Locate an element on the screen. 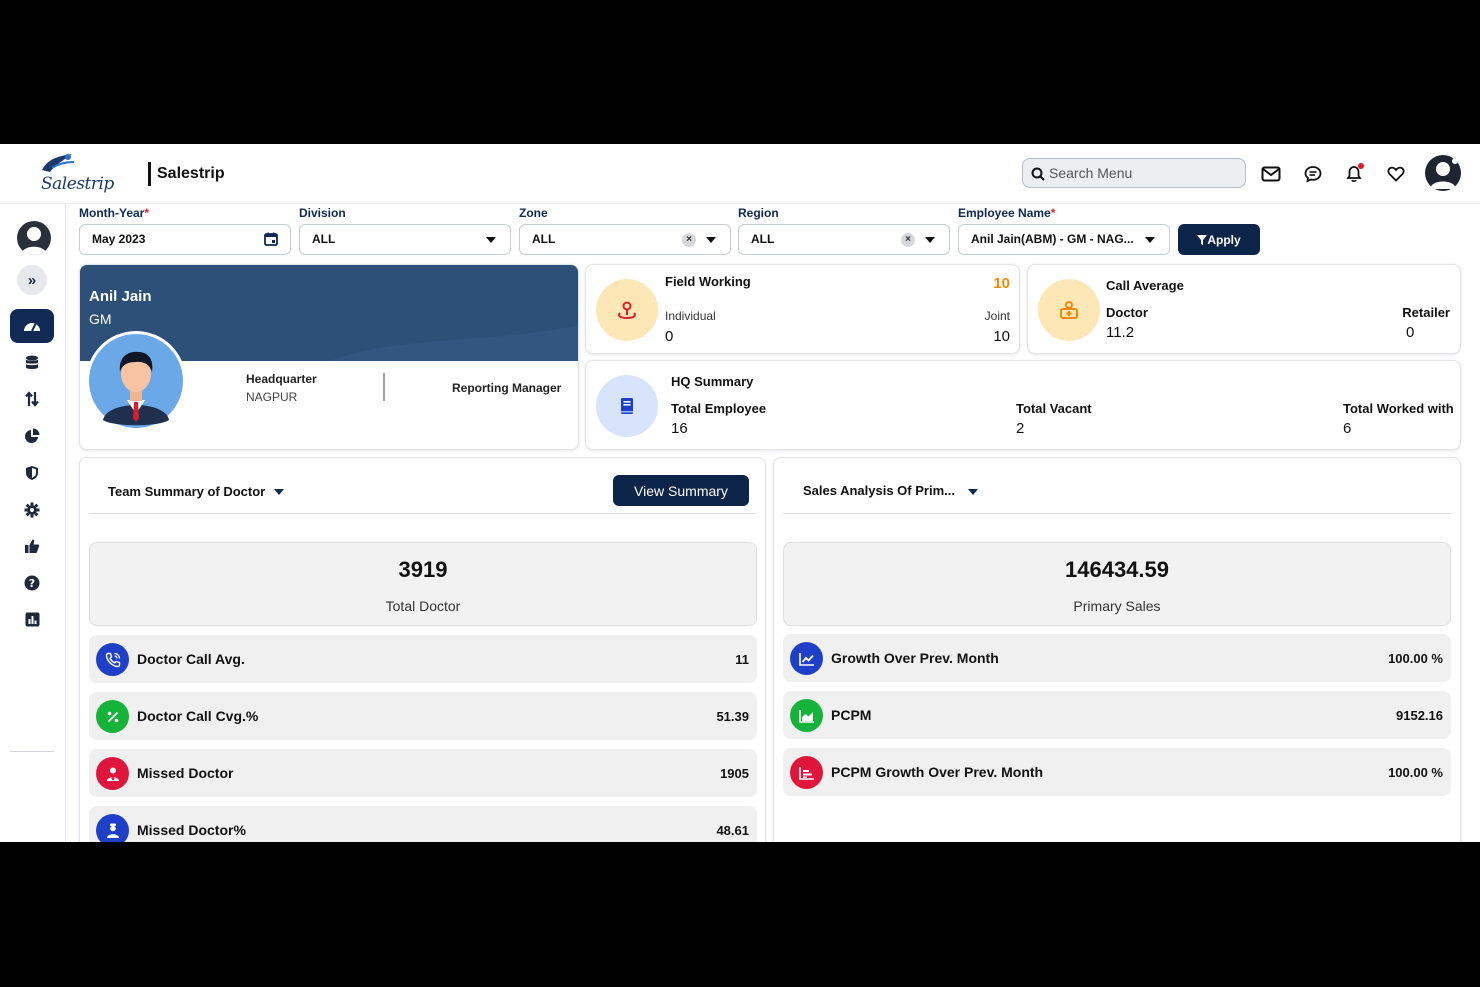 The width and height of the screenshot is (1480, 987). list-item: Doctor Call Avg. 11 is located at coordinates (423, 659).